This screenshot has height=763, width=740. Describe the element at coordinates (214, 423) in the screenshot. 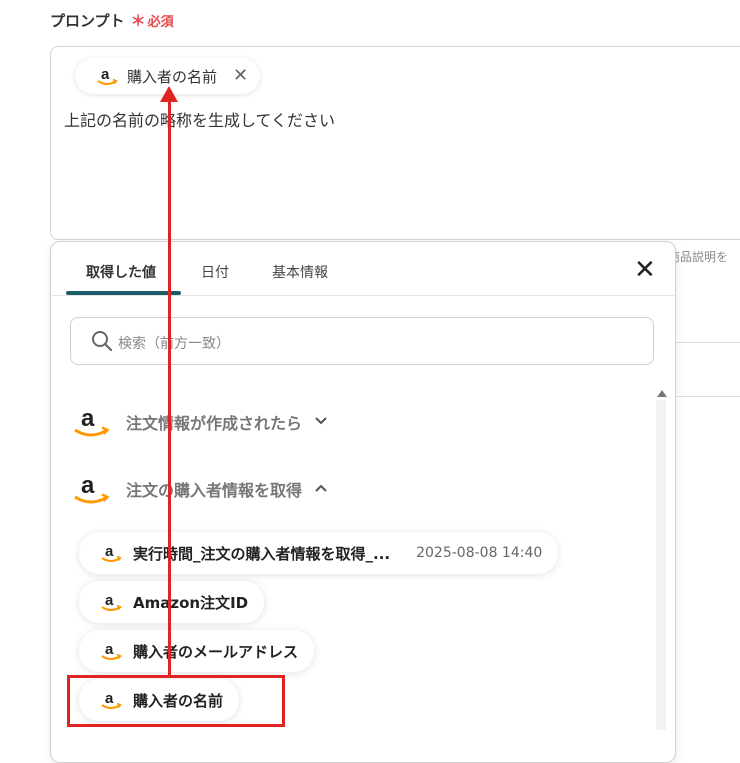

I see `group-label: 注文情報が作成されたら` at that location.